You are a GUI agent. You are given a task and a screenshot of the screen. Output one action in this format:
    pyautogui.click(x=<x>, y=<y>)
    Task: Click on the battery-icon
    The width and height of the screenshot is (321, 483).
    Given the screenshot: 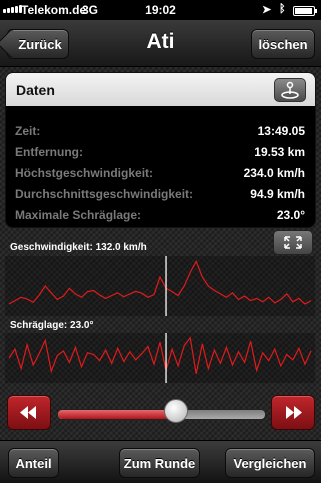 What is the action you would take?
    pyautogui.click(x=305, y=11)
    